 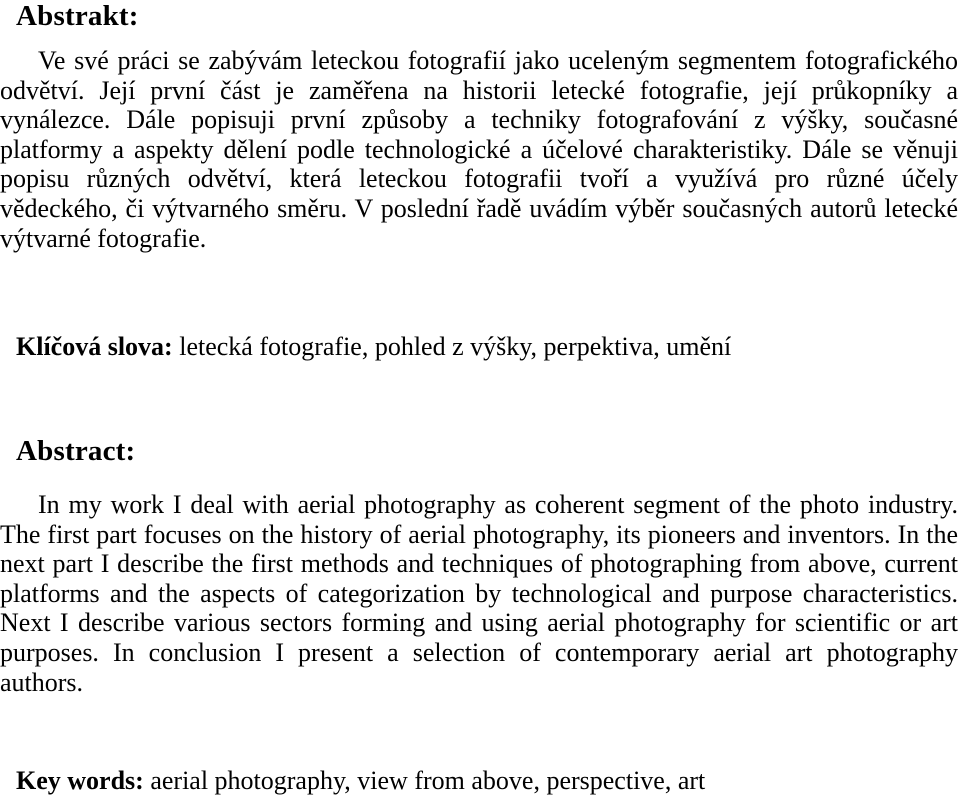 I want to click on english-keywords-label: Key words:, so click(x=80, y=780).